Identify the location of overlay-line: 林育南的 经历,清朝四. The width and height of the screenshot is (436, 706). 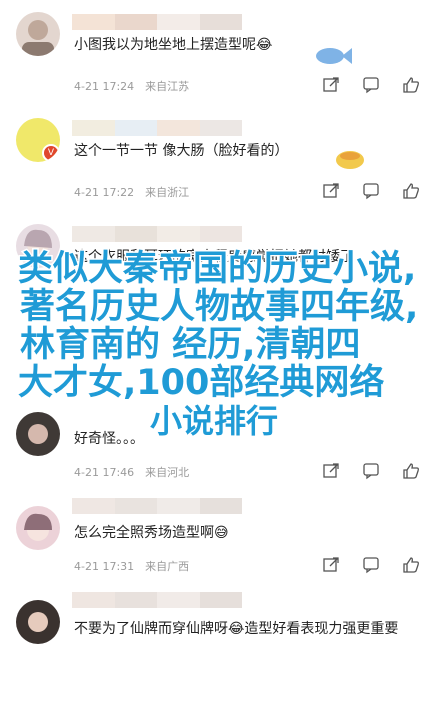
(190, 345).